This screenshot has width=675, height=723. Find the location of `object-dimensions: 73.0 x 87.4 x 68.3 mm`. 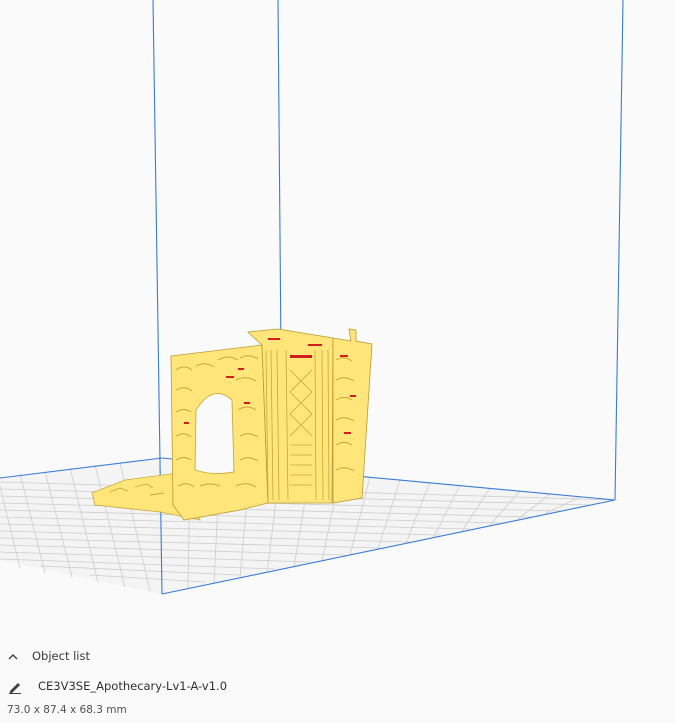

object-dimensions: 73.0 x 87.4 x 68.3 mm is located at coordinates (67, 710).